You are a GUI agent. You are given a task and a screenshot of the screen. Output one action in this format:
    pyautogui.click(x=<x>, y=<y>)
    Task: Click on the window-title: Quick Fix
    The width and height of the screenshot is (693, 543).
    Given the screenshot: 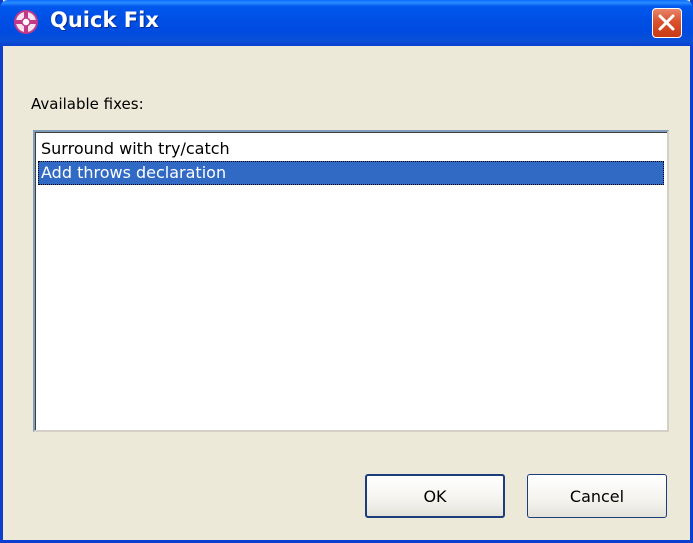 What is the action you would take?
    pyautogui.click(x=104, y=20)
    